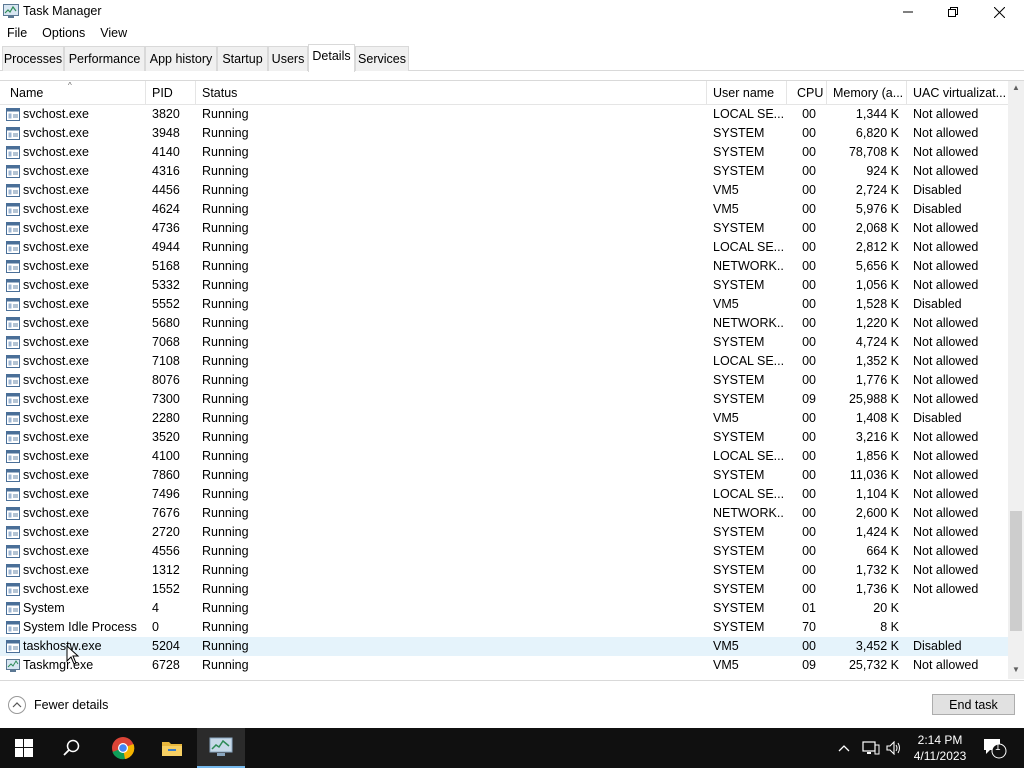 The image size is (1024, 768). What do you see at coordinates (80, 627) in the screenshot?
I see `process-name: System Idle Process` at bounding box center [80, 627].